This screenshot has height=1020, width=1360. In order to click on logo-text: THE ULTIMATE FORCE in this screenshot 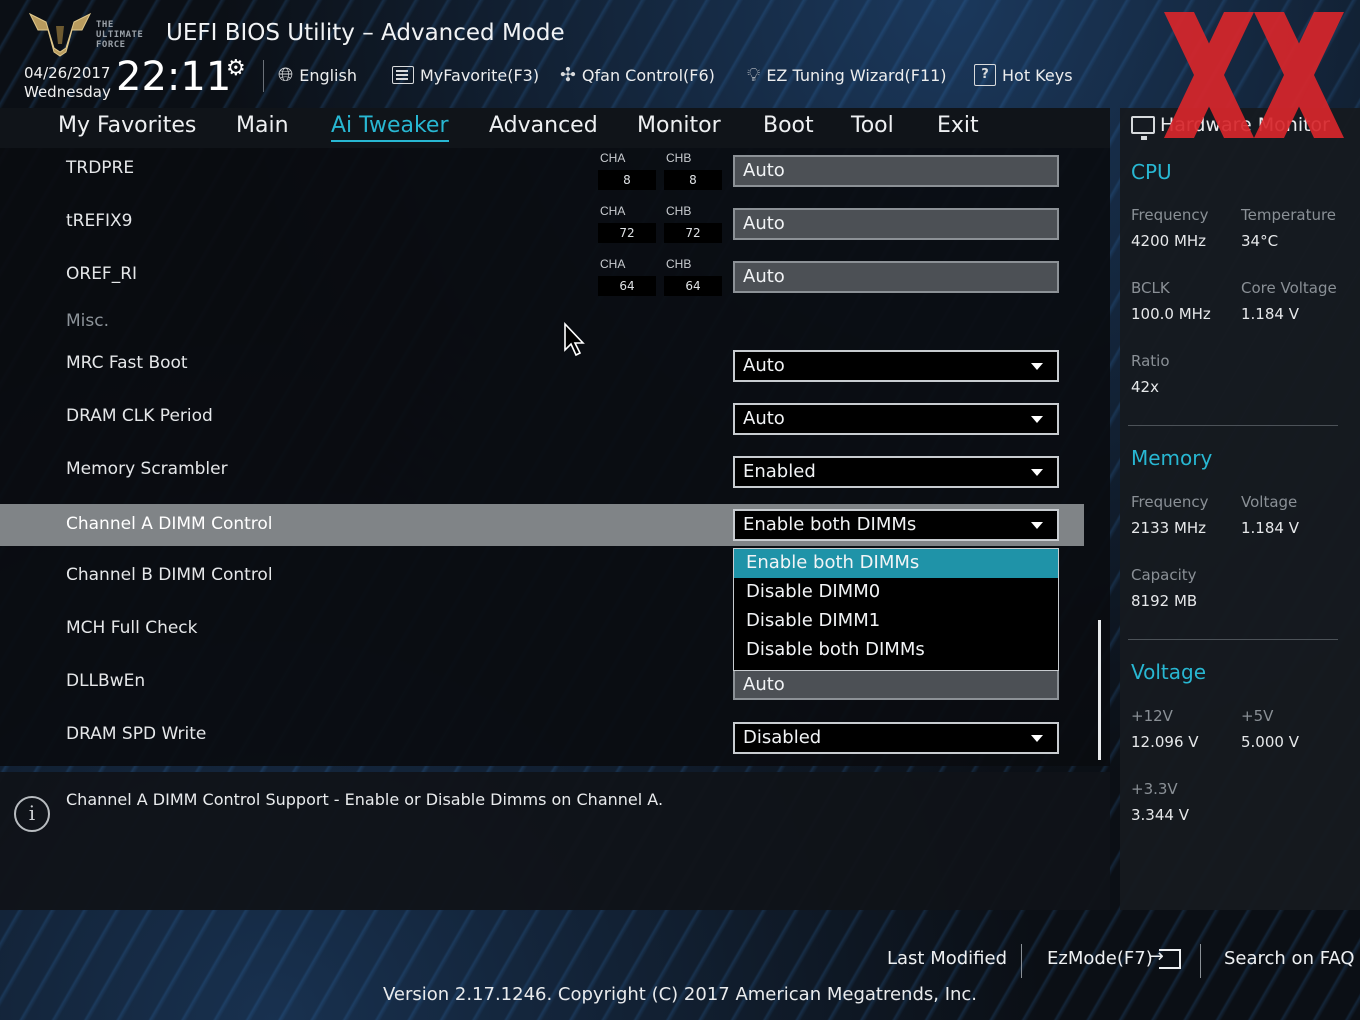, I will do `click(120, 35)`.